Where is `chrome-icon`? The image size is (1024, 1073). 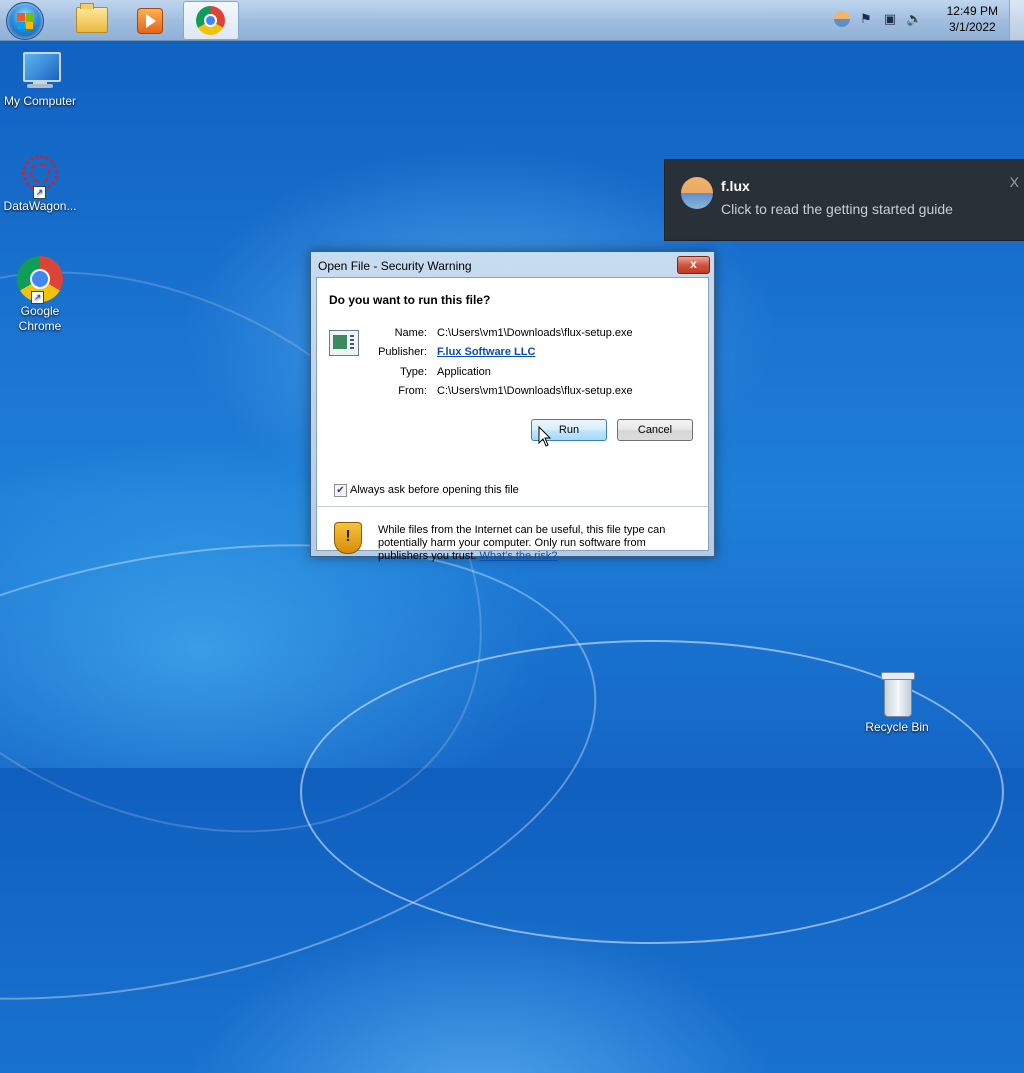
chrome-icon is located at coordinates (210, 20).